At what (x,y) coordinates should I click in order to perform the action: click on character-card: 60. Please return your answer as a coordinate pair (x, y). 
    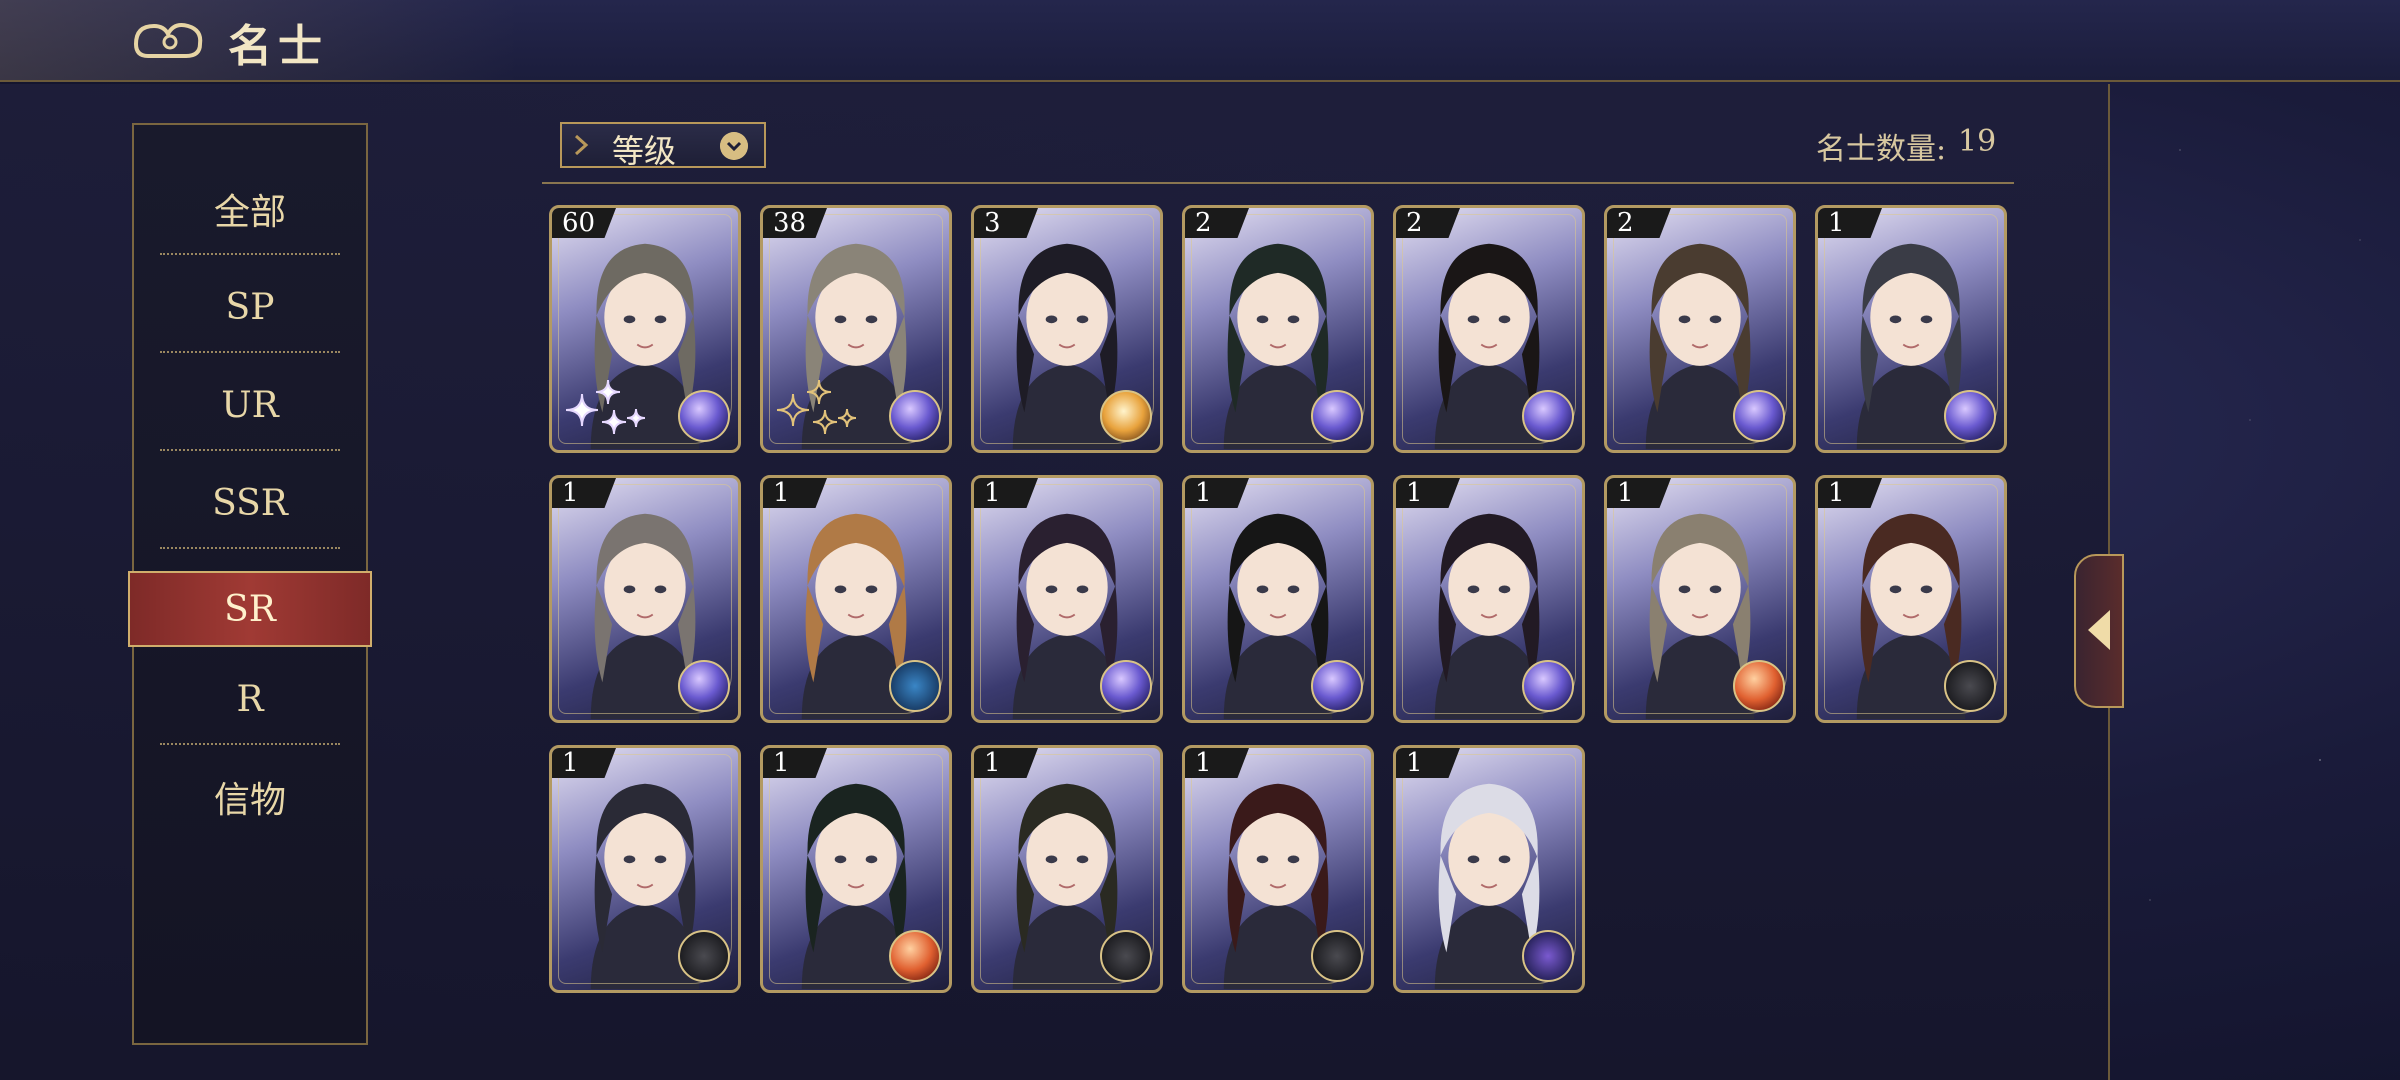
    Looking at the image, I should click on (645, 329).